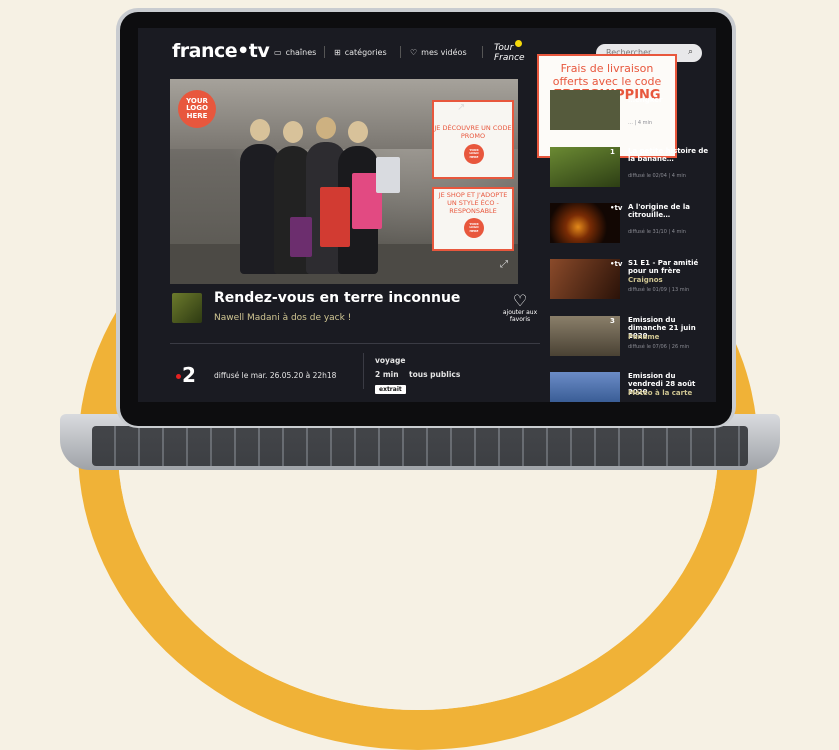 The width and height of the screenshot is (839, 750). What do you see at coordinates (221, 51) in the screenshot?
I see `brand-logo: france•tv` at bounding box center [221, 51].